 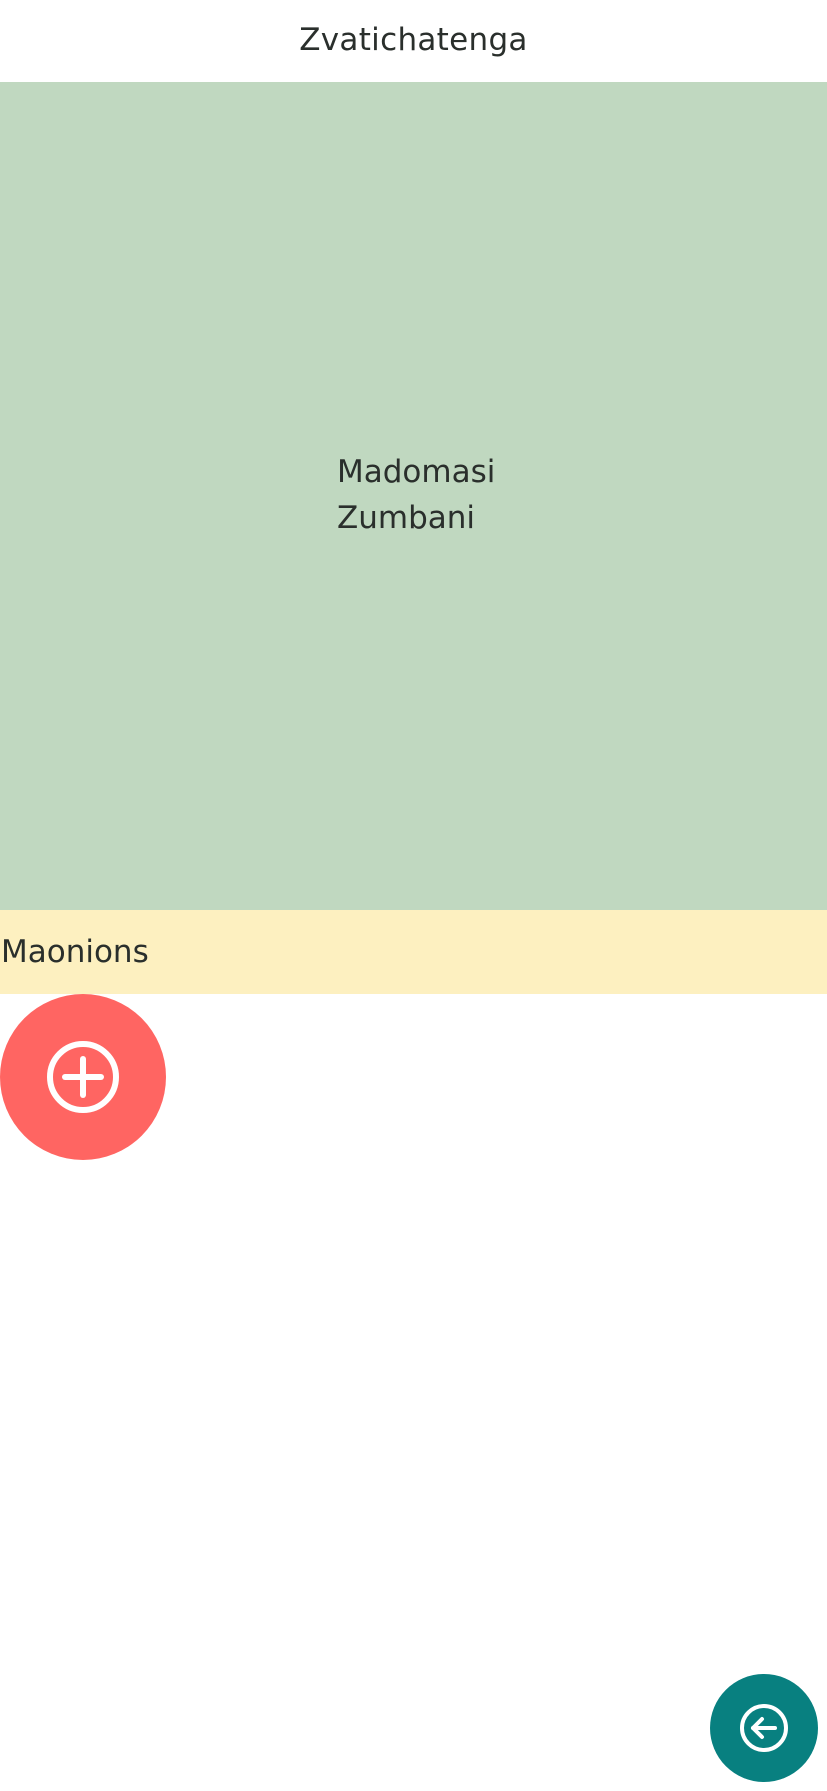 I want to click on hero-text: Madomasi Zumbani, so click(x=416, y=495).